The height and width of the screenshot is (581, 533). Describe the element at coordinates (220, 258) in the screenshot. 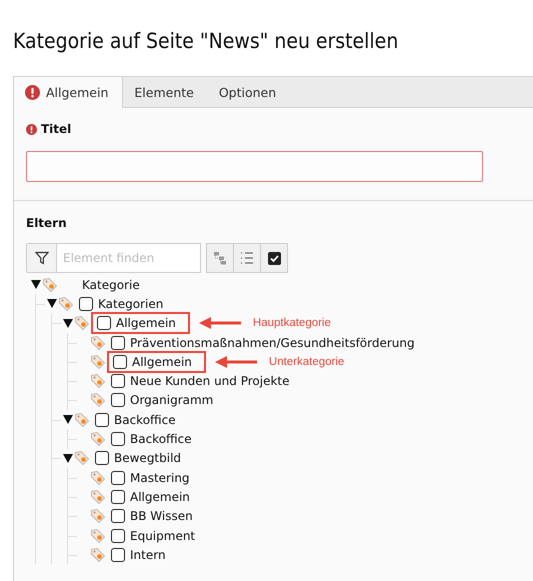

I see `folder-tree-icon` at that location.